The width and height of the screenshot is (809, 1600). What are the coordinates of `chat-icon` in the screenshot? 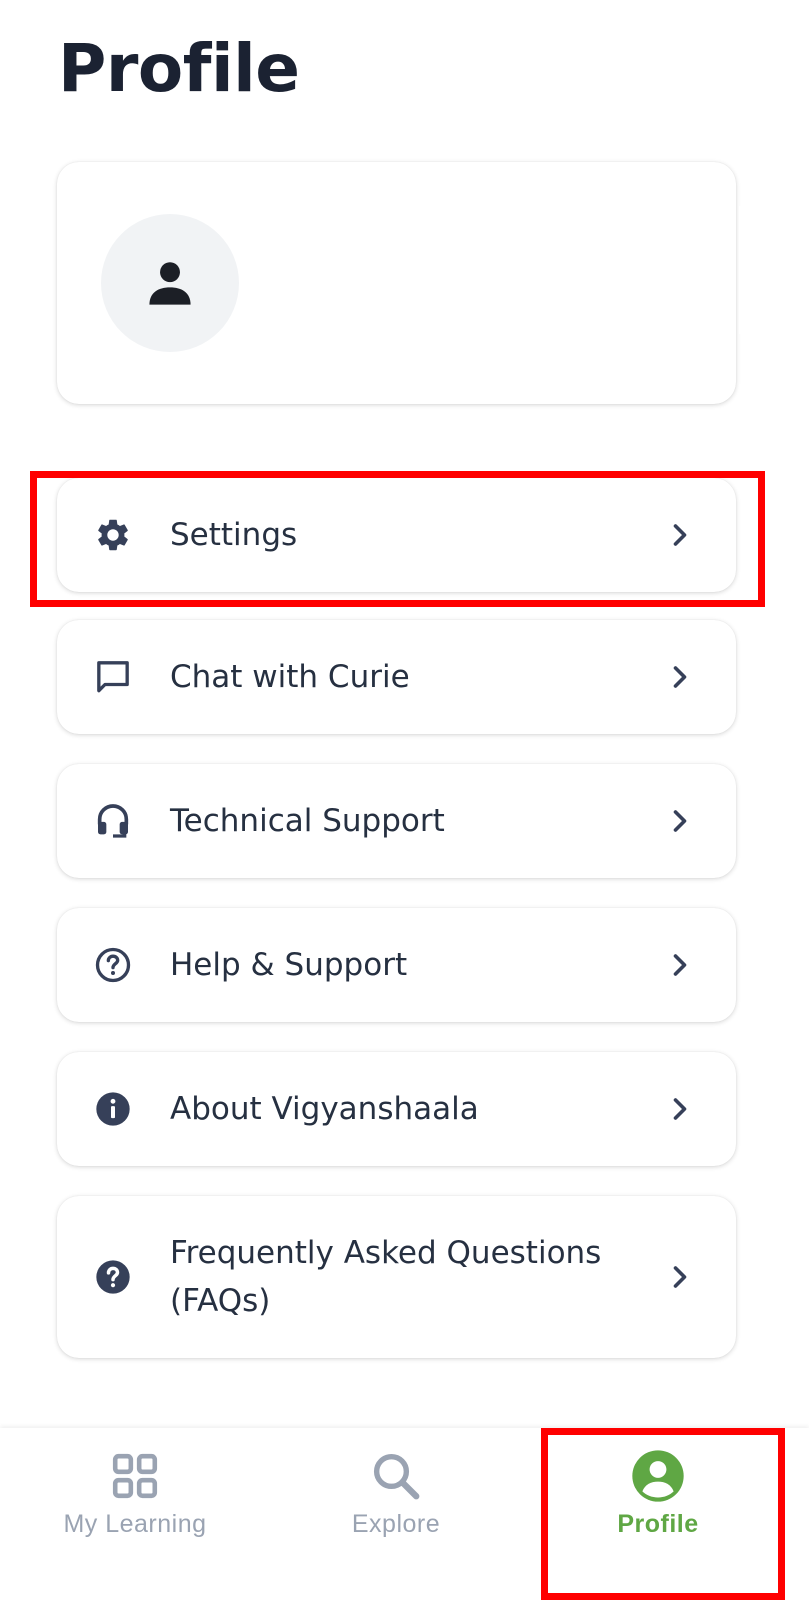 It's located at (113, 677).